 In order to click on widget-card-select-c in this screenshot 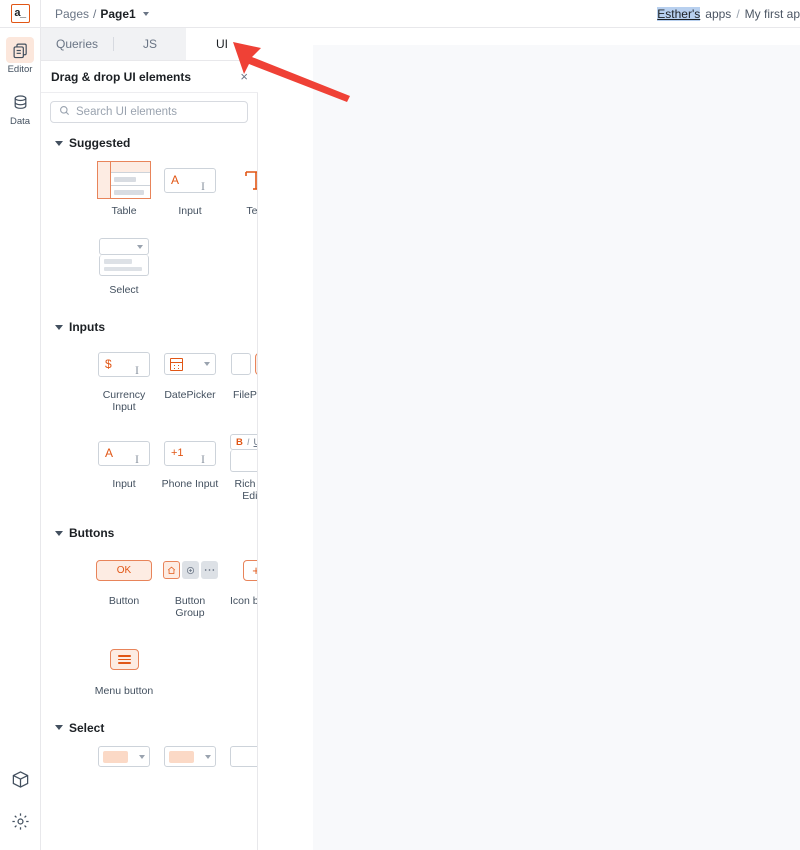, I will do `click(240, 764)`.